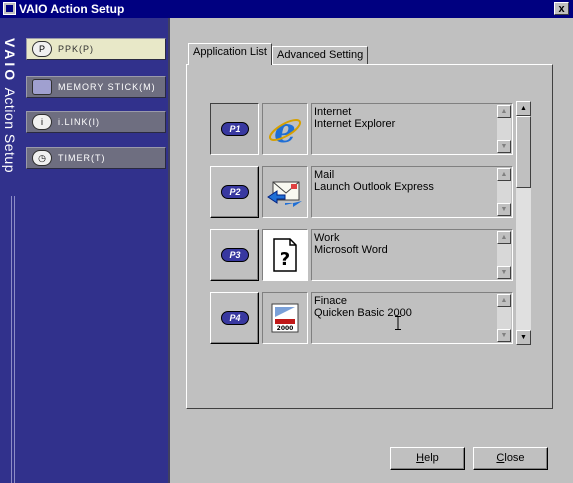 This screenshot has height=483, width=573. I want to click on p1-key-label: P1, so click(235, 129).